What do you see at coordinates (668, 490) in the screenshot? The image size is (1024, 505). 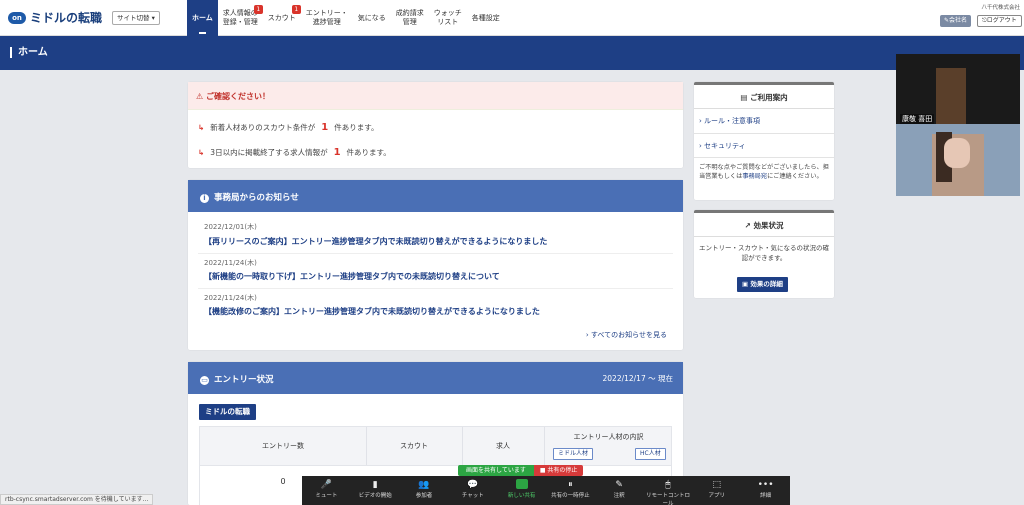 I see `remote-control-button: 🖱 リモートコントロール` at bounding box center [668, 490].